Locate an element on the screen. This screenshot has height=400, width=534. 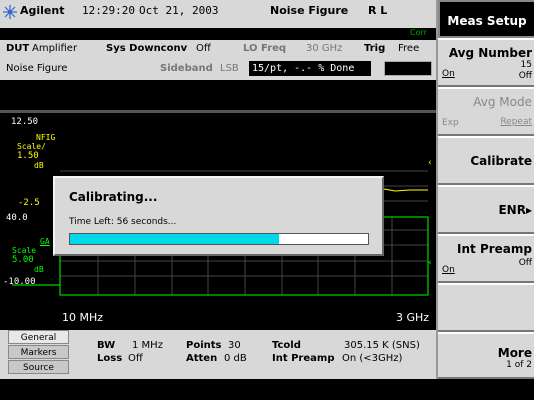
bw-value: 1 MHz is located at coordinates (147, 345).